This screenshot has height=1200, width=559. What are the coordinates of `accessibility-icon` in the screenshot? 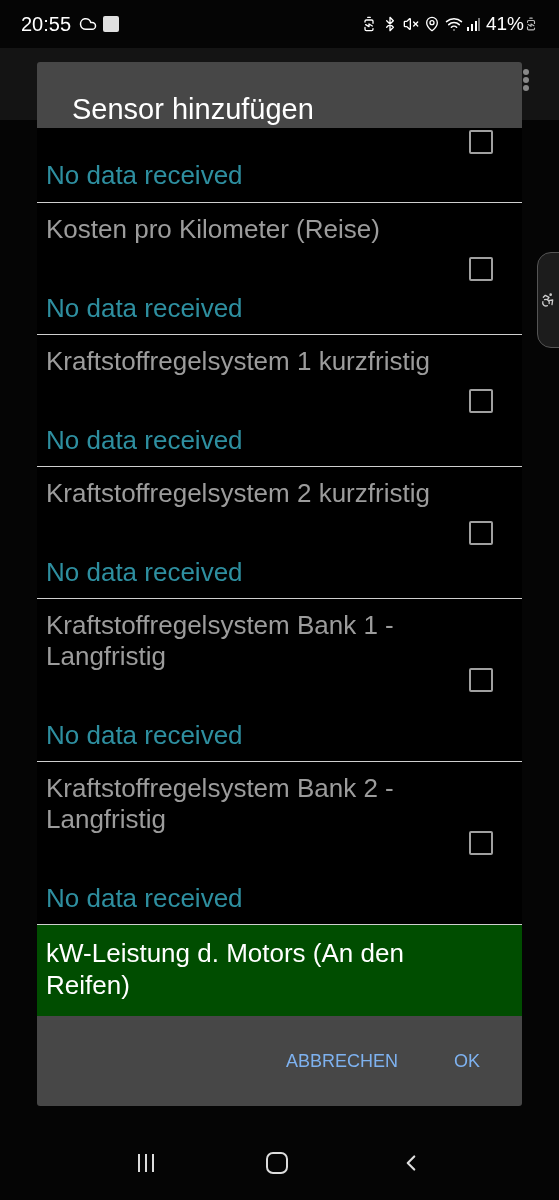 It's located at (548, 300).